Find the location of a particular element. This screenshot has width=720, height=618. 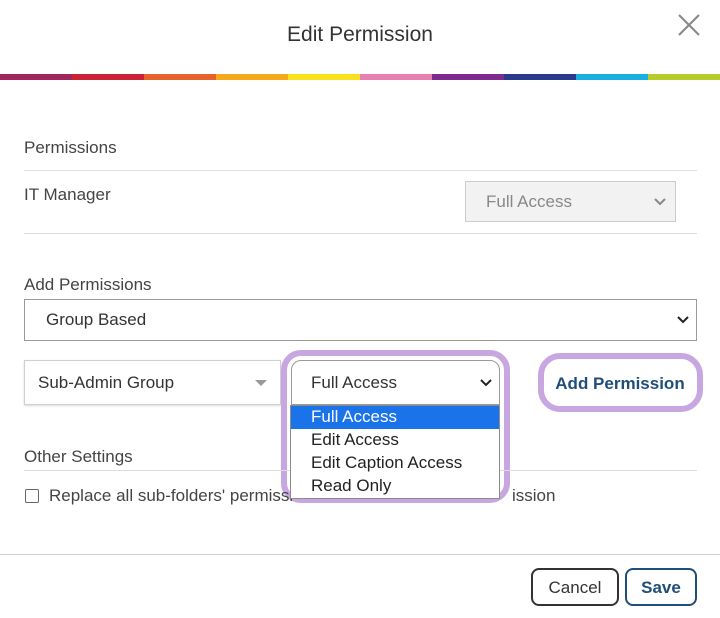

access-level-select: Full Access is located at coordinates (395, 382).